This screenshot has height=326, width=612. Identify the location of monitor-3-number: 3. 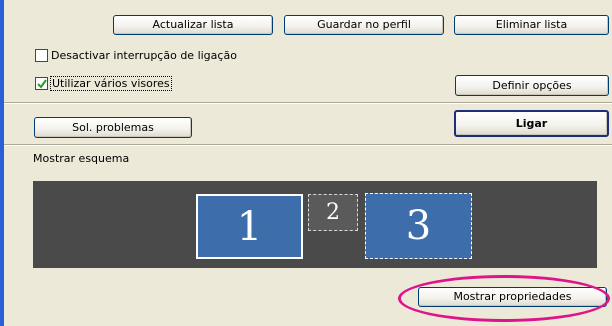
(418, 226).